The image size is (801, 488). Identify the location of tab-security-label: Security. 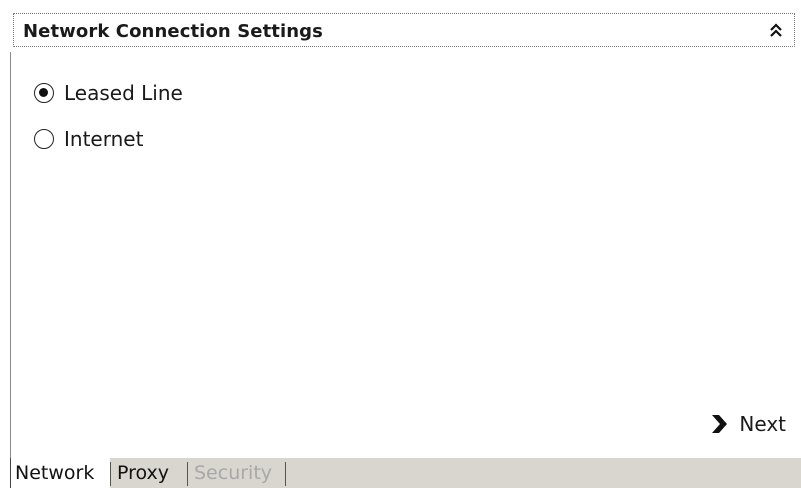
(233, 473).